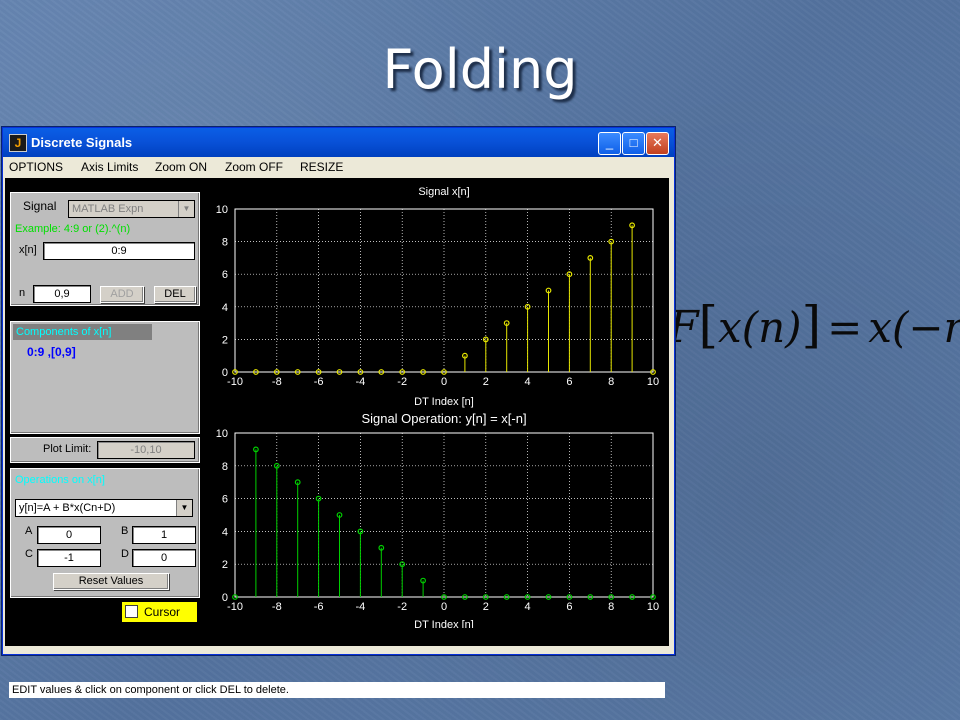 This screenshot has height=720, width=960. What do you see at coordinates (225, 275) in the screenshot?
I see `top-y-tick-label: 6` at bounding box center [225, 275].